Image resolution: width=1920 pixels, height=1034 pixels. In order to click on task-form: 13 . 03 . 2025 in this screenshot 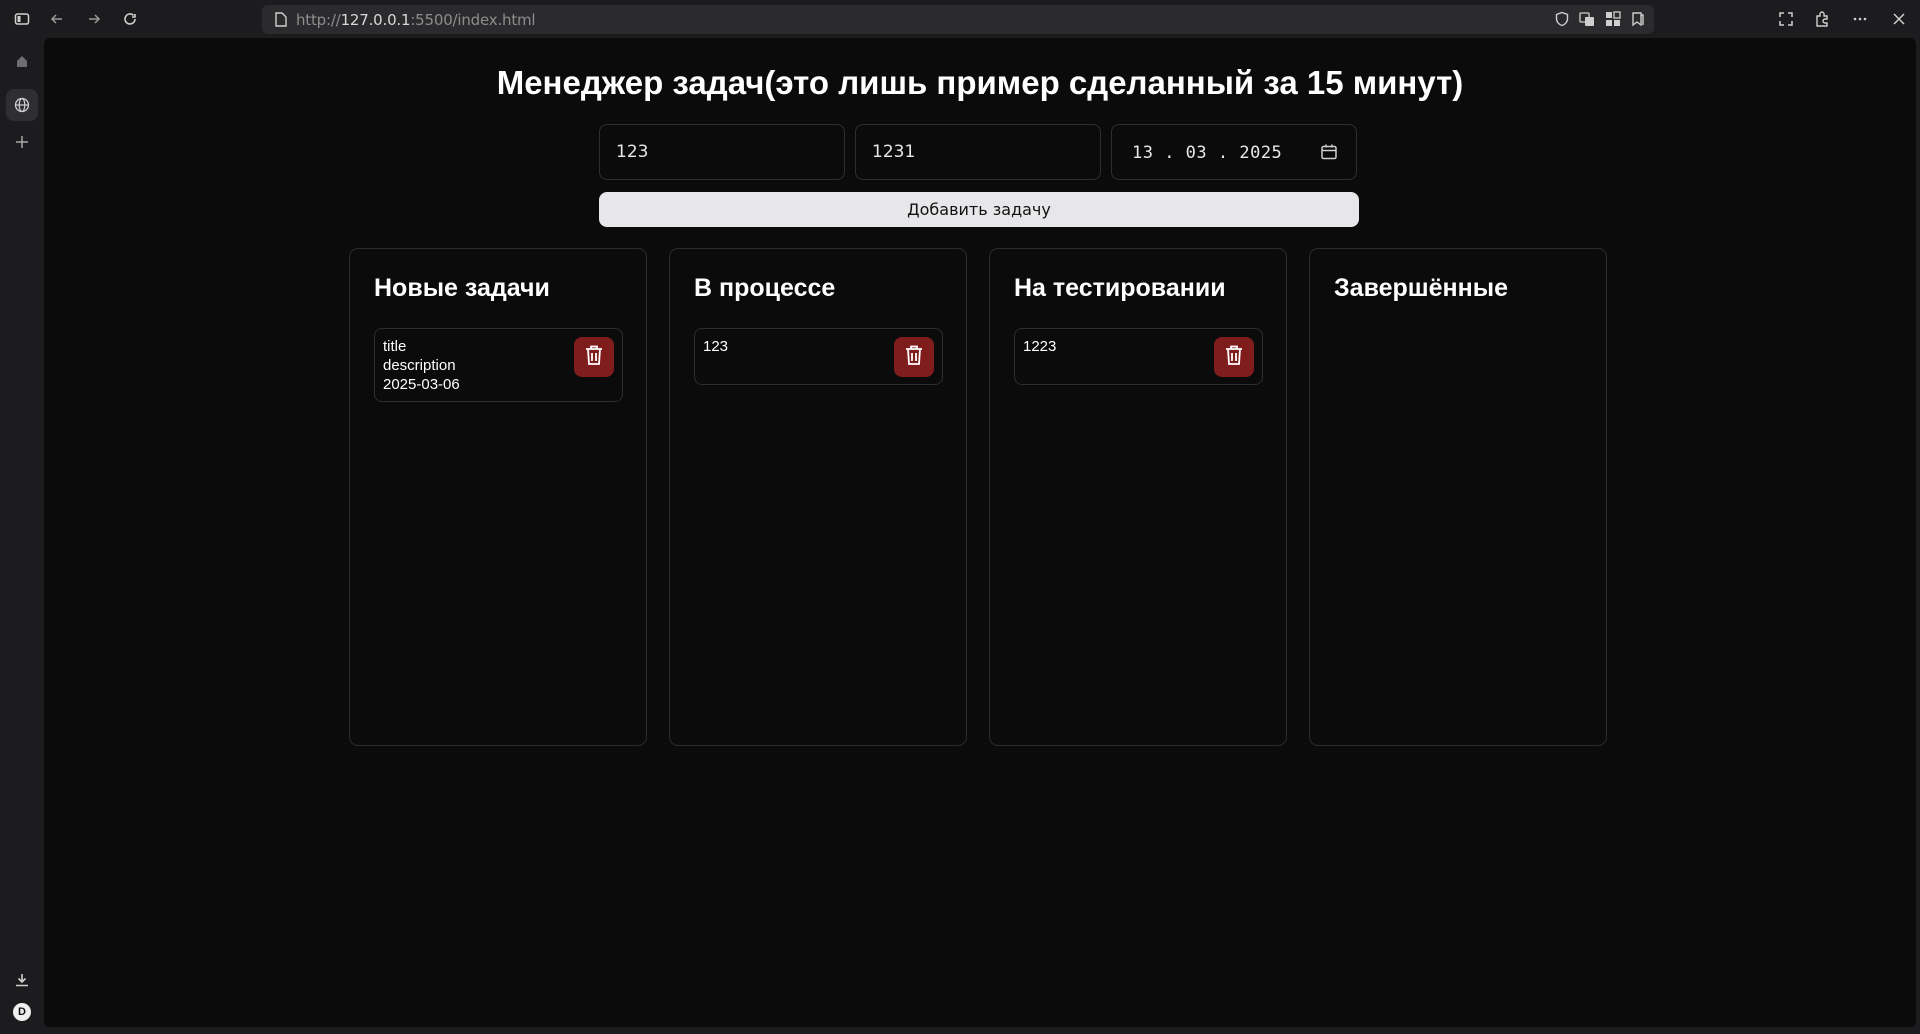, I will do `click(979, 153)`.